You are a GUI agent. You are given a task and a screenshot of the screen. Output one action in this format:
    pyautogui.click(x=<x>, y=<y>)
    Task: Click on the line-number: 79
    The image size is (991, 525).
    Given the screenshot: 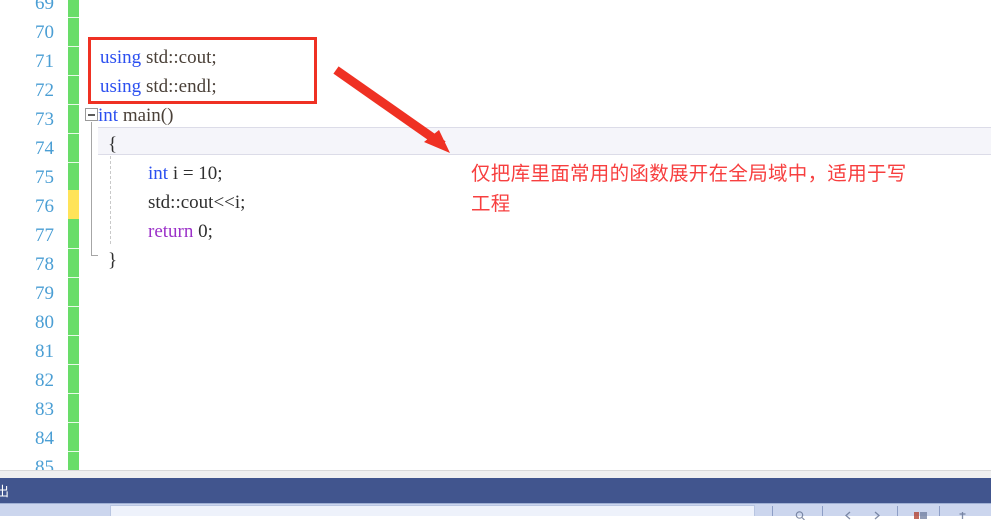 What is the action you would take?
    pyautogui.click(x=44, y=293)
    